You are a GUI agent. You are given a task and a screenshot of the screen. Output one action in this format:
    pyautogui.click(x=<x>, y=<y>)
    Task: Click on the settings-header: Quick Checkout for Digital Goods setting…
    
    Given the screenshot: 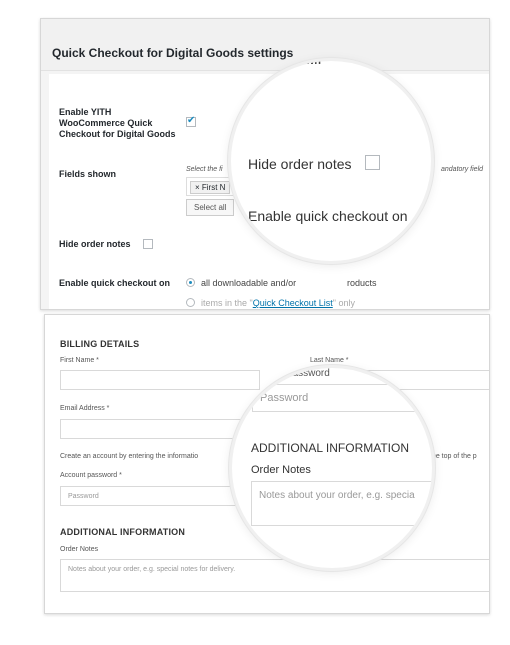 What is the action you would take?
    pyautogui.click(x=265, y=45)
    